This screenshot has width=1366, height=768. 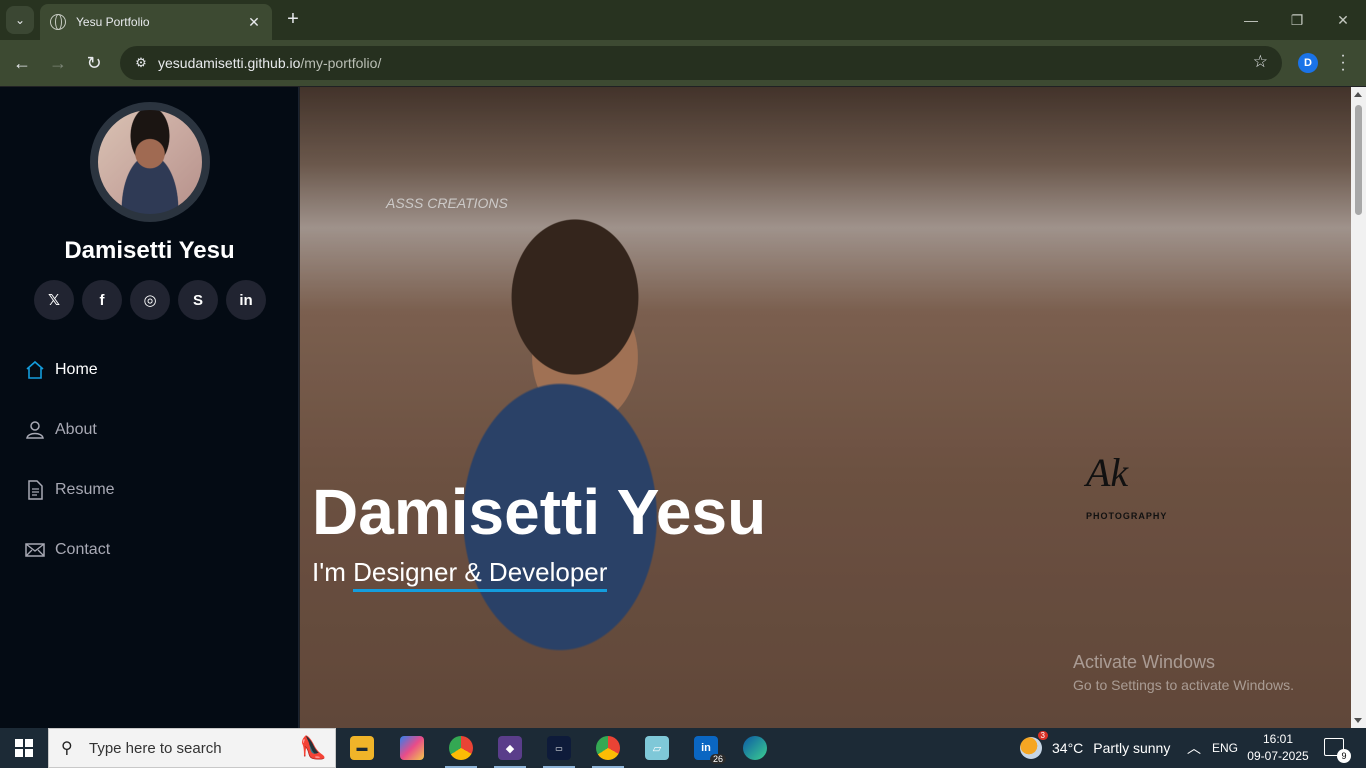 I want to click on scroll-down-arrow, so click(x=1358, y=720).